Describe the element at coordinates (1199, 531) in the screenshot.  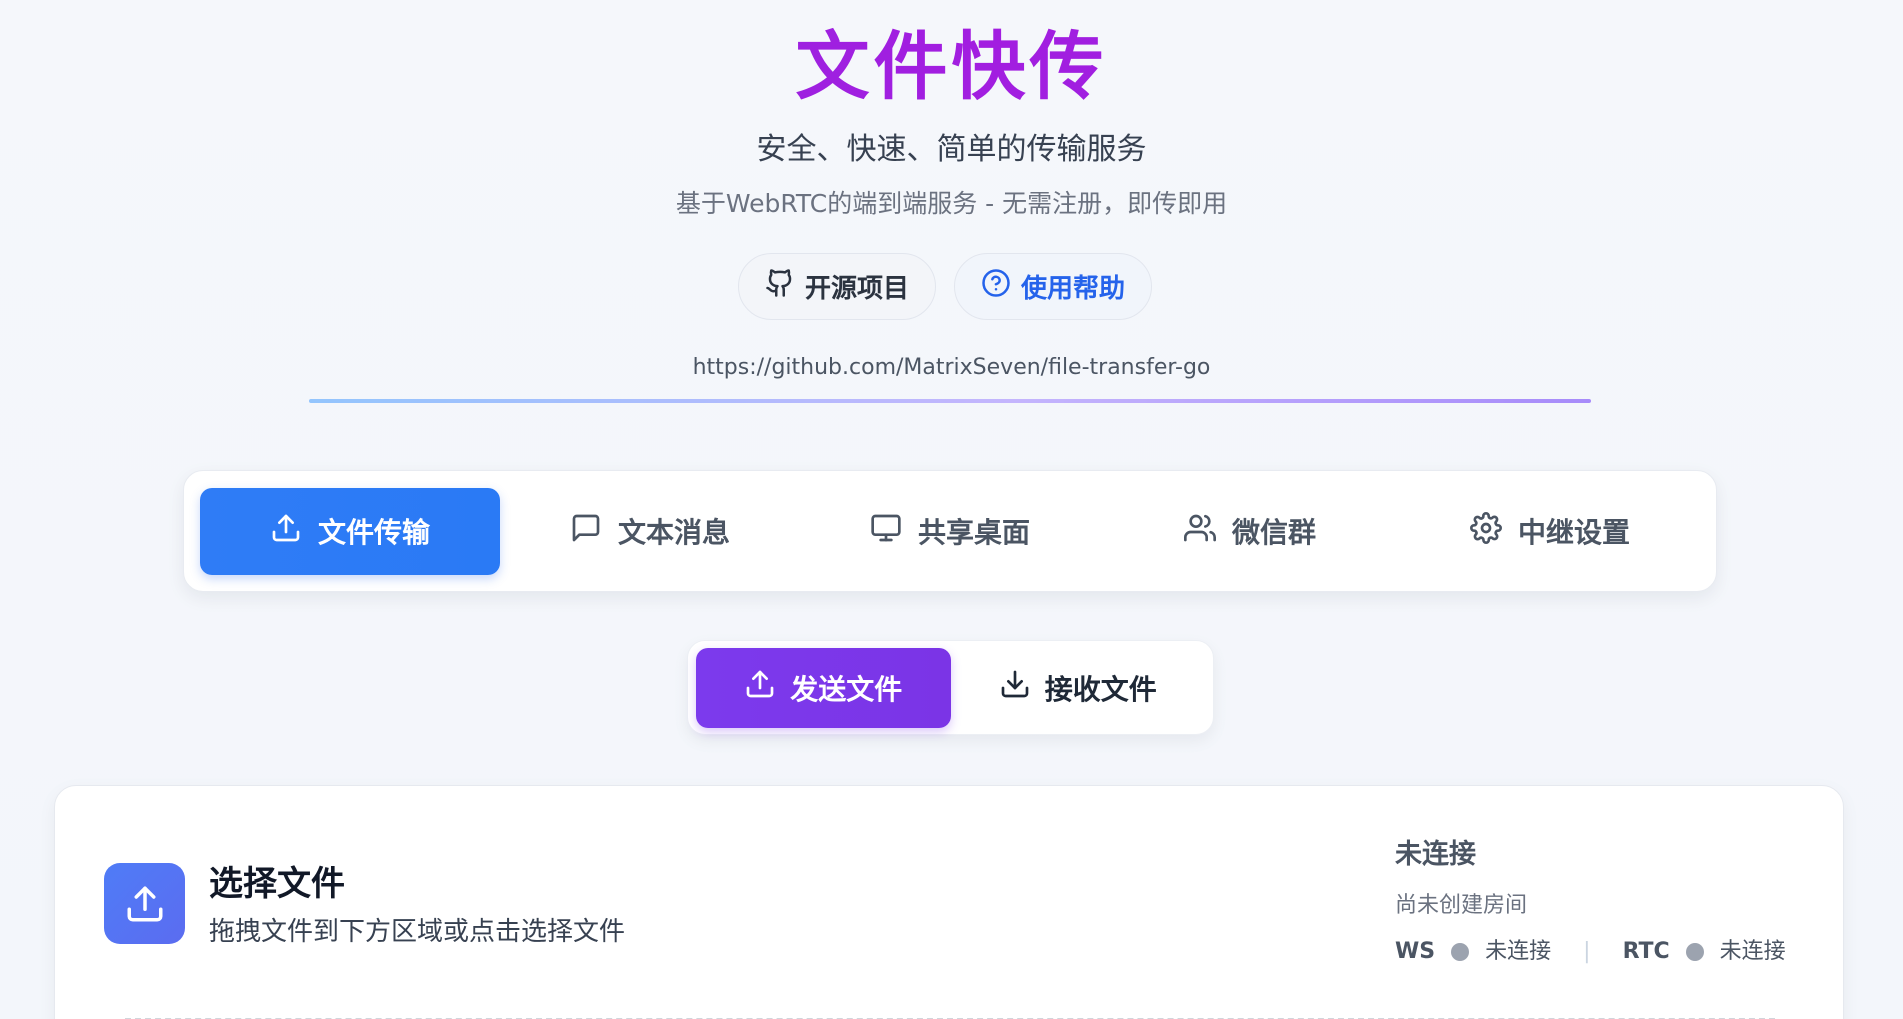
I see `users-icon` at that location.